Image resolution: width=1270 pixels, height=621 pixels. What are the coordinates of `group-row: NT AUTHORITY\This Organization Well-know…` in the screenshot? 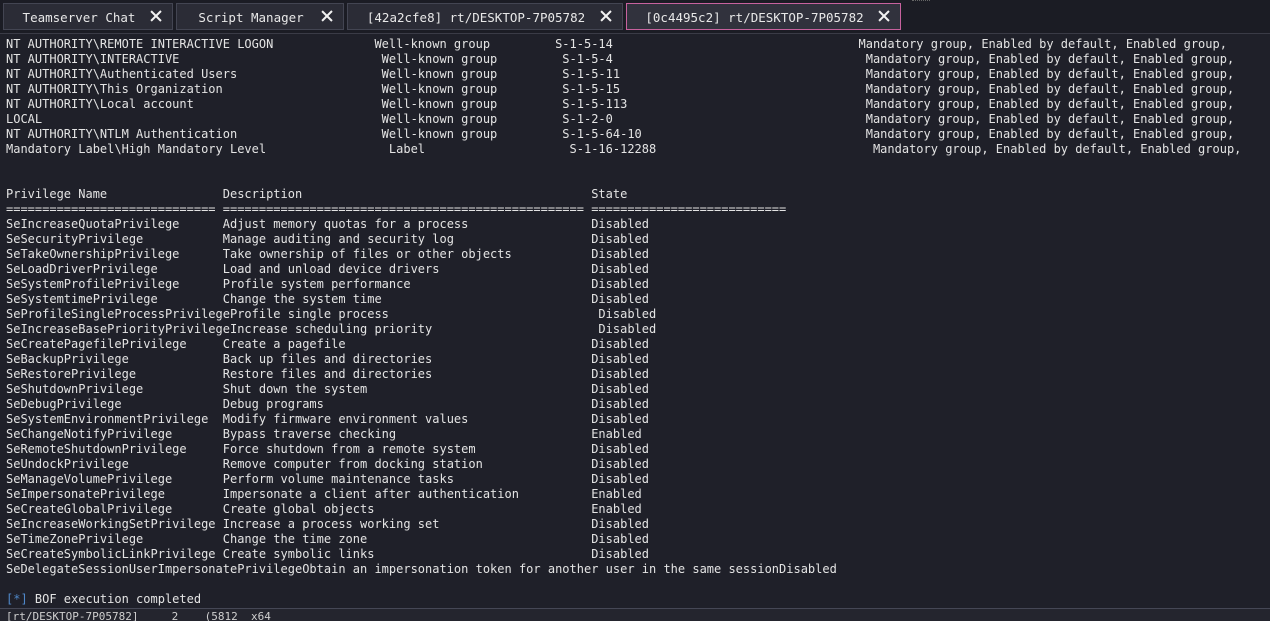 It's located at (620, 89).